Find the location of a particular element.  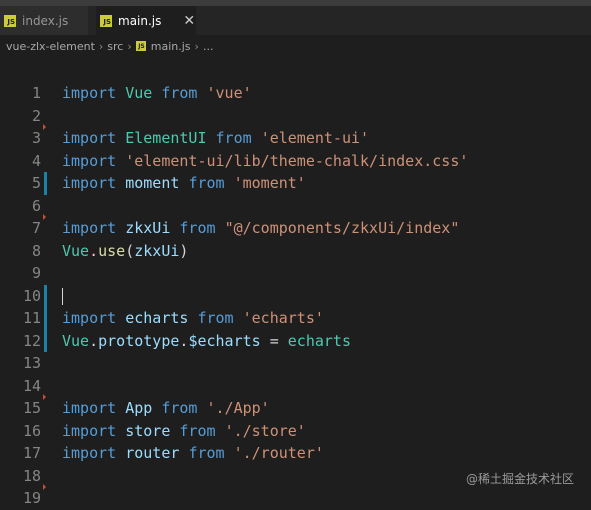

code-line: 1 import Vue from 'vue' is located at coordinates (295, 93).